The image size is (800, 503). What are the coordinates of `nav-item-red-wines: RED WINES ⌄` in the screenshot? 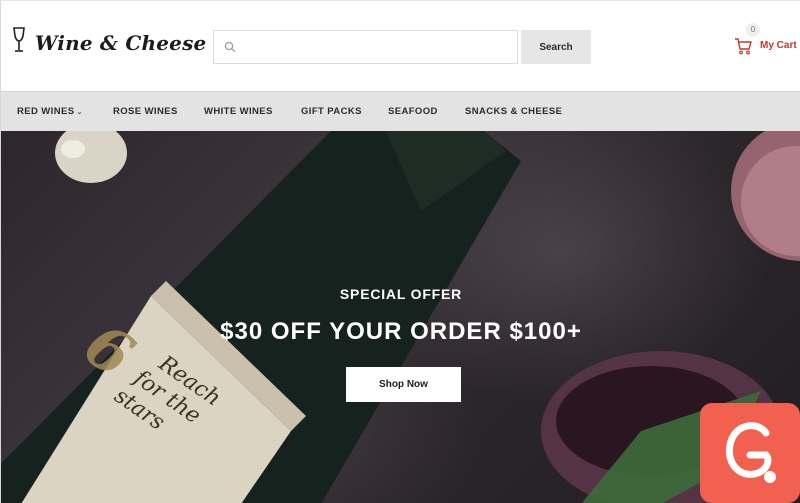 It's located at (50, 112).